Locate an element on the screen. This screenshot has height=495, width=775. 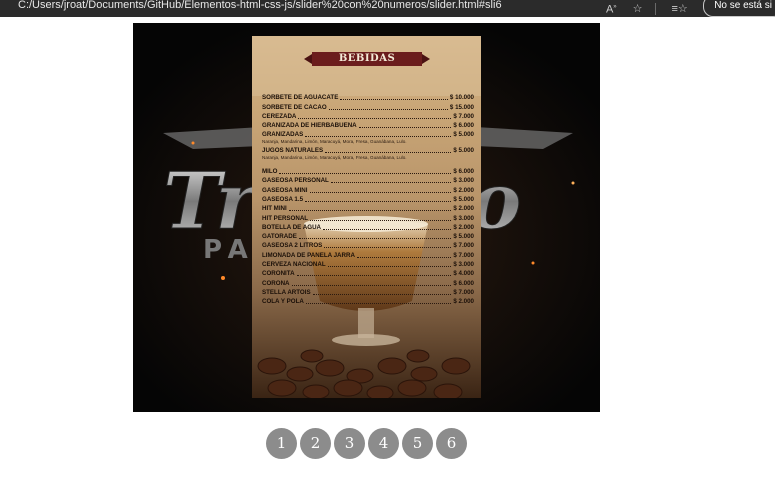
menu-item-name: SORBETE DE AGUACATE is located at coordinates (300, 98).